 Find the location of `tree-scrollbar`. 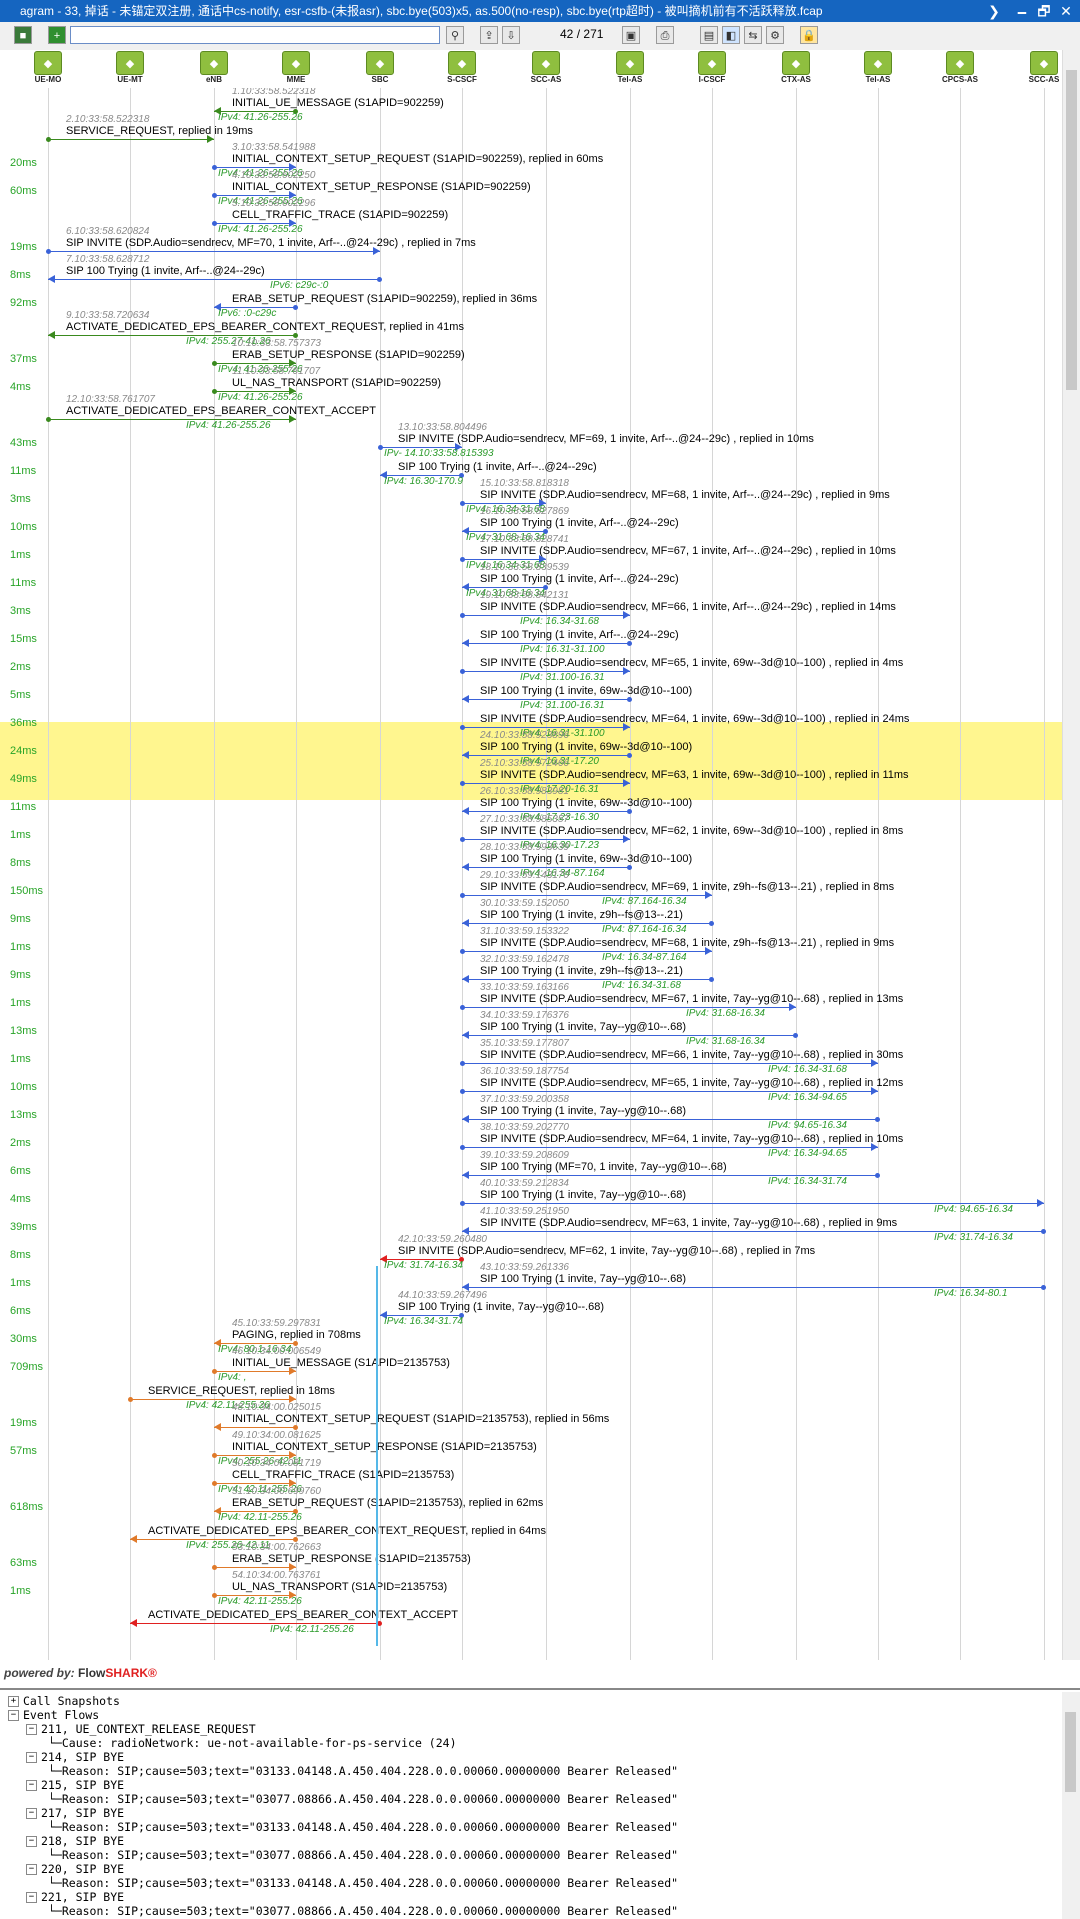

tree-scrollbar is located at coordinates (1071, 1805).